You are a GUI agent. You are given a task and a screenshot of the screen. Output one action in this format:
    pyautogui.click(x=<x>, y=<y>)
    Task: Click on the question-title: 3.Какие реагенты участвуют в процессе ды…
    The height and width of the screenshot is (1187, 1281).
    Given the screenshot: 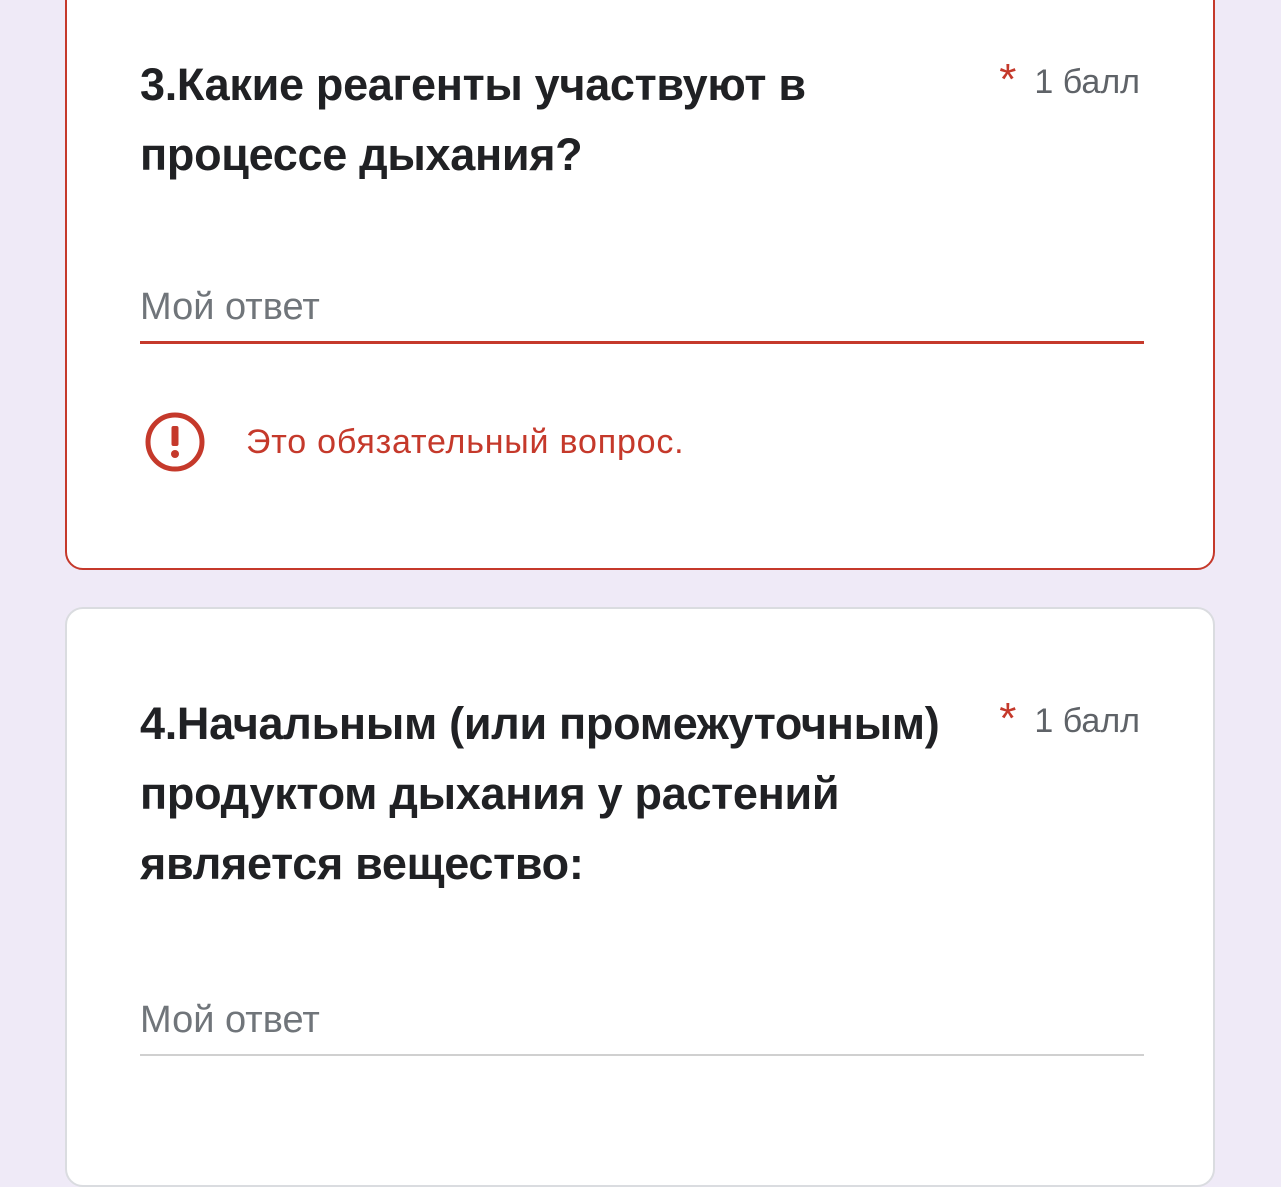 What is the action you would take?
    pyautogui.click(x=473, y=119)
    